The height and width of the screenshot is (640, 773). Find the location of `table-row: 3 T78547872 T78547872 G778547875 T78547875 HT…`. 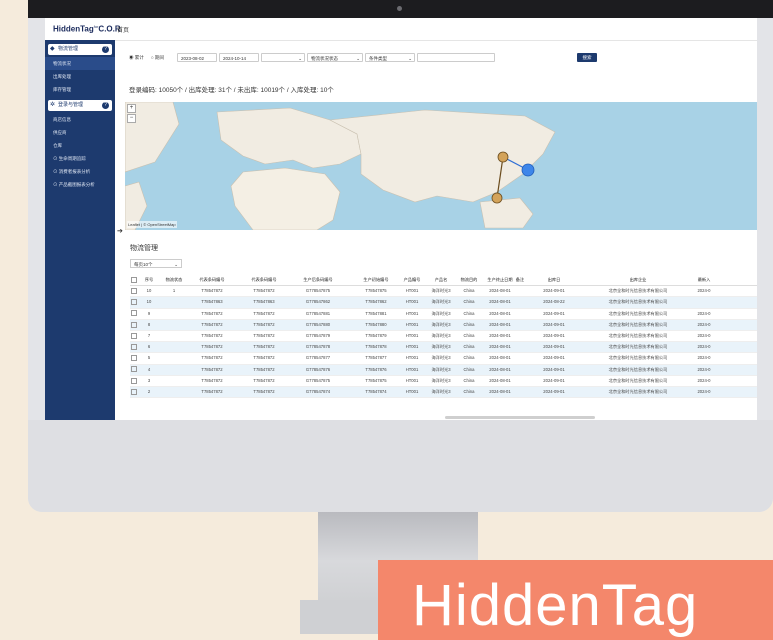

table-row: 3 T78547872 T78547872 G778547875 T78547875 HT… is located at coordinates (443, 381).